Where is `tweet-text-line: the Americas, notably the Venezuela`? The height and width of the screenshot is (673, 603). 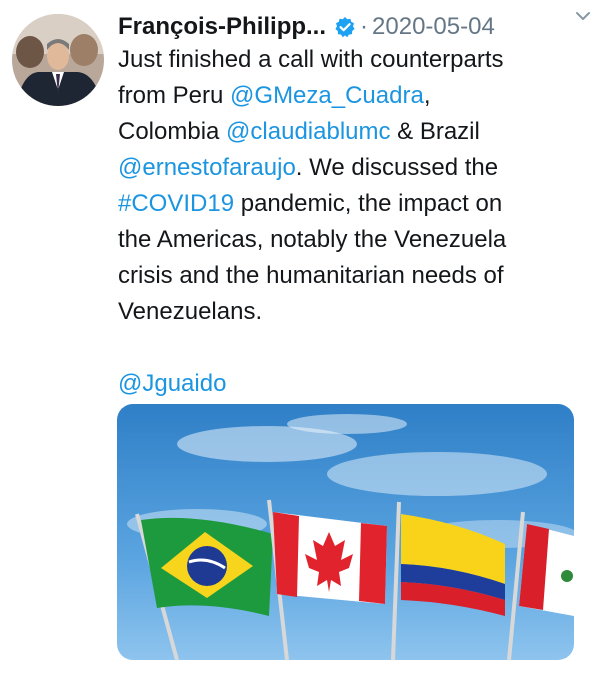
tweet-text-line: the Americas, notably the Venezuela is located at coordinates (353, 240).